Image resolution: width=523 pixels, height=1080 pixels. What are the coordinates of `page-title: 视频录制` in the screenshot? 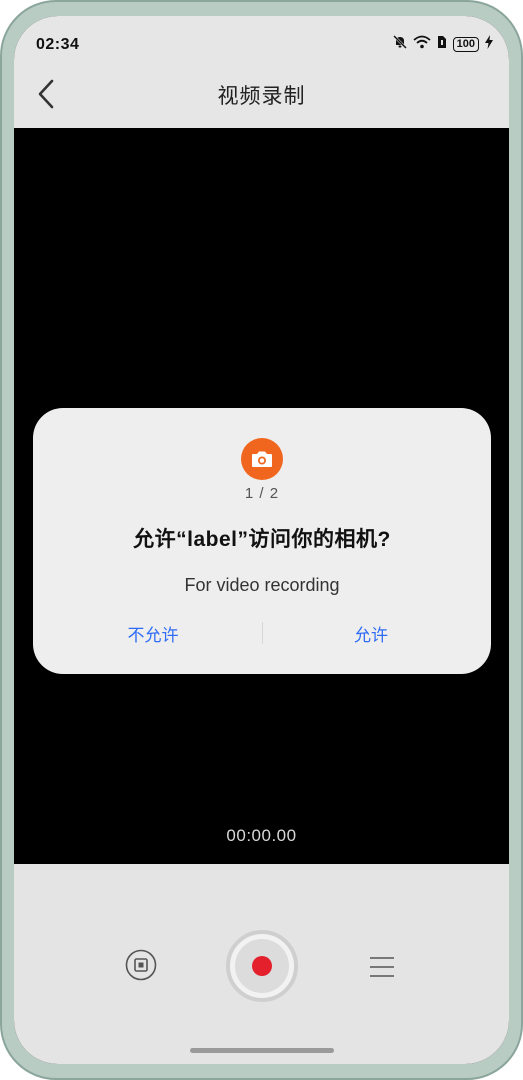 It's located at (261, 96).